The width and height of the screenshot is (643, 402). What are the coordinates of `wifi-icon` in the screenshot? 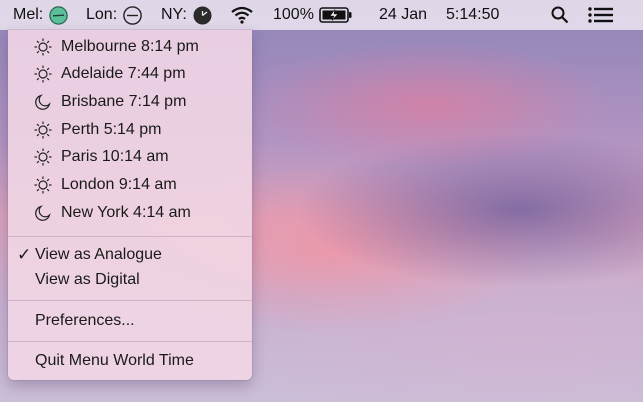 It's located at (242, 15).